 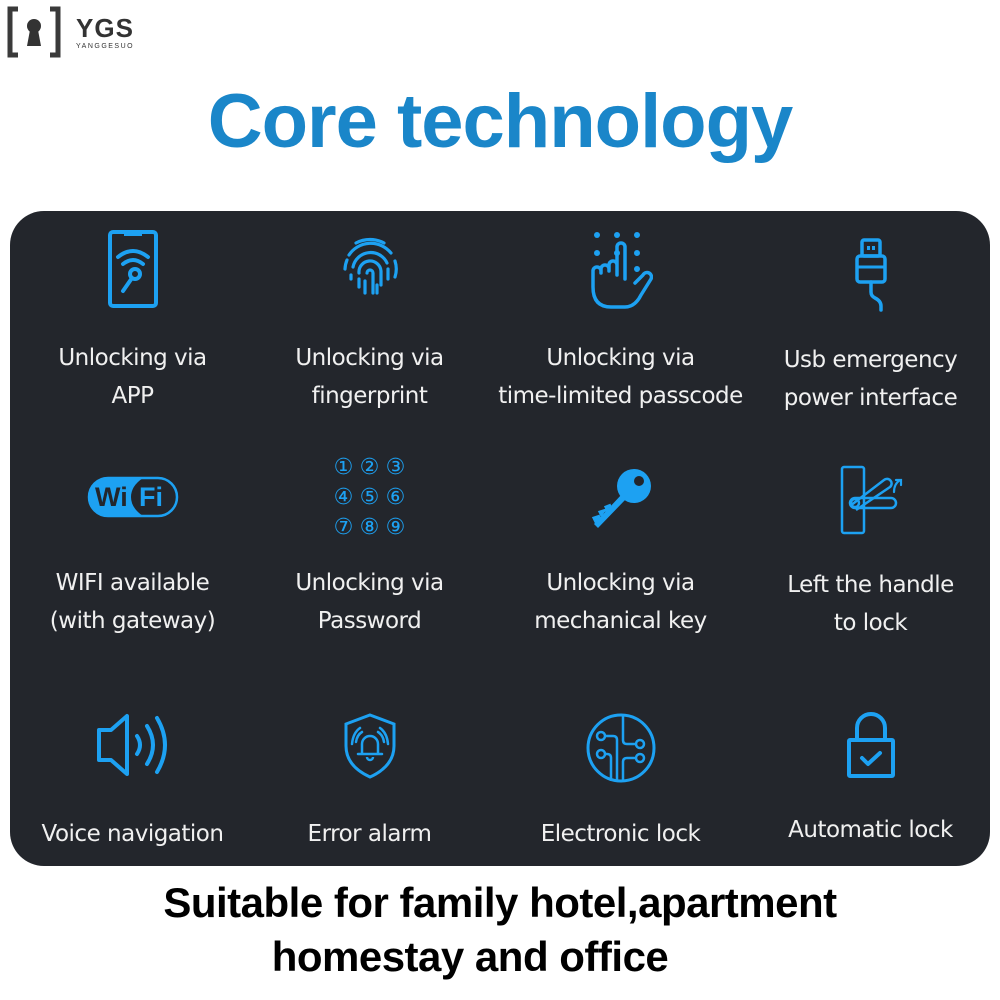 I want to click on key-9: ⑨, so click(x=395, y=527).